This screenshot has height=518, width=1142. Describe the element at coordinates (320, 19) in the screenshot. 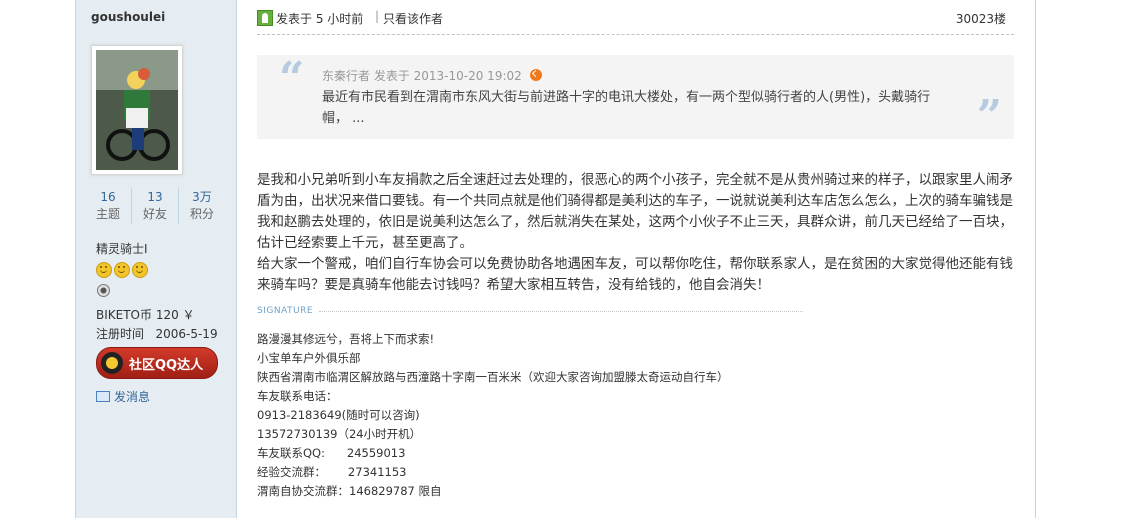

I see `post-time: 发表于 5 小时前` at that location.